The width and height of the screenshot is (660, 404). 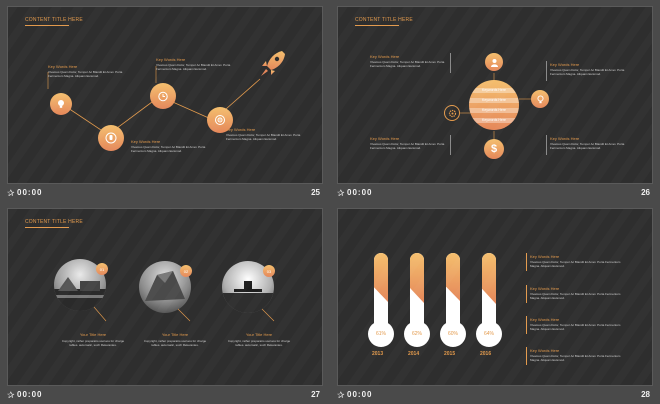 I want to click on thermometer-bulb: 62%, so click(x=417, y=334).